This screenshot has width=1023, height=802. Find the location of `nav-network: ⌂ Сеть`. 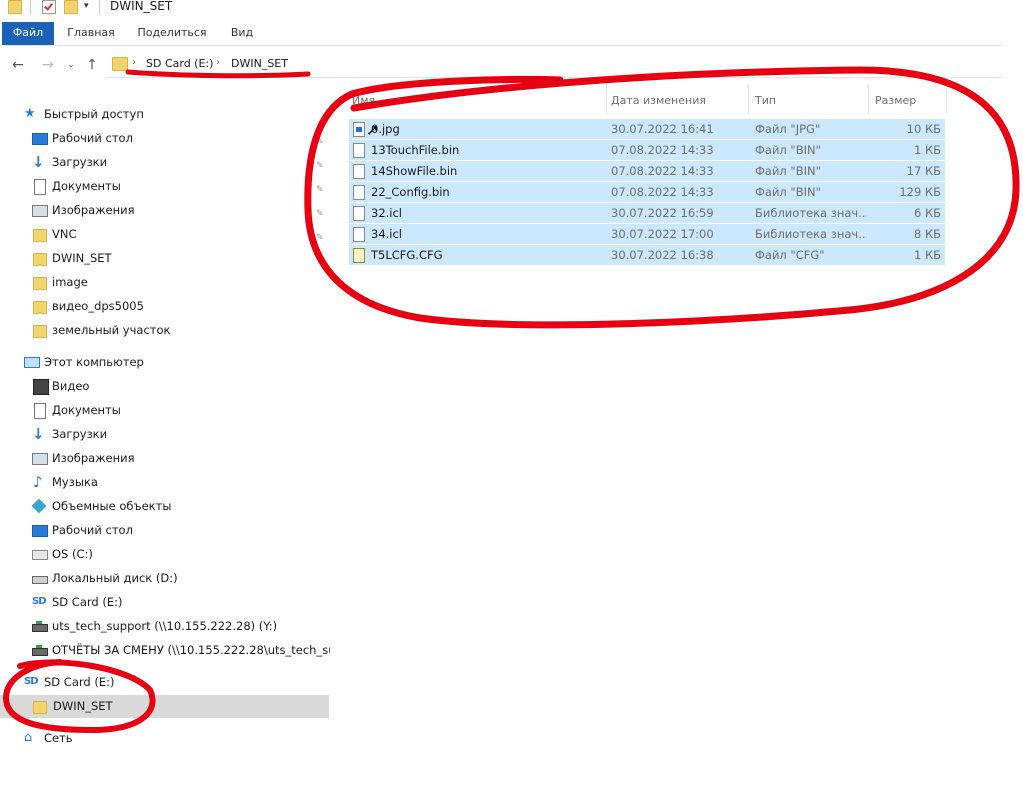

nav-network: ⌂ Сеть is located at coordinates (172, 738).